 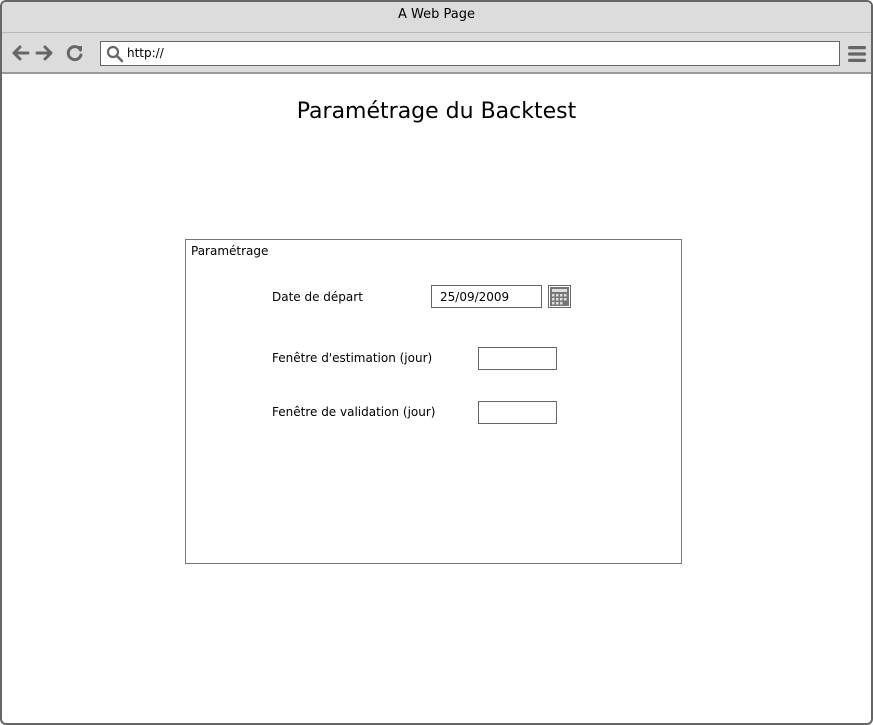 What do you see at coordinates (436, 14) in the screenshot?
I see `window-title: A Web Page` at bounding box center [436, 14].